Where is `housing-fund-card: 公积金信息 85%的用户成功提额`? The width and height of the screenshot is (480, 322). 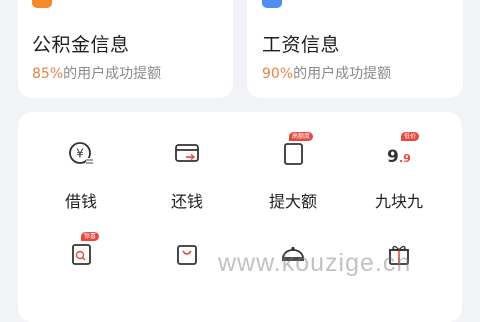 housing-fund-card: 公积金信息 85%的用户成功提额 is located at coordinates (125, 49).